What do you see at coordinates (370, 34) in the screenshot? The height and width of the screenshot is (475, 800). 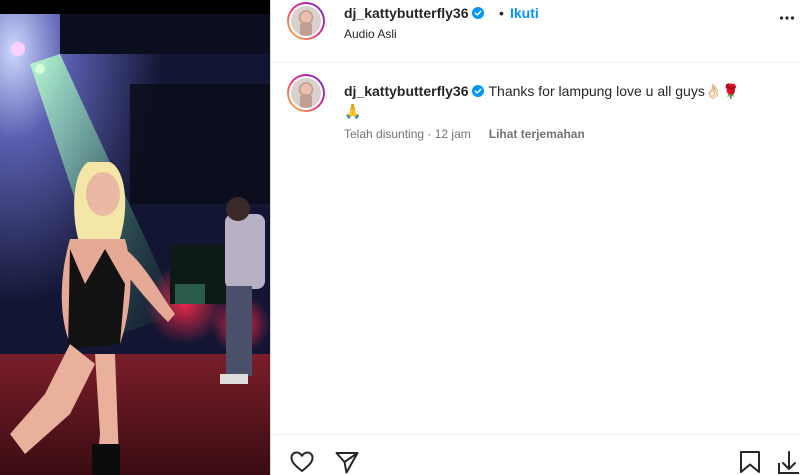 I see `audio-label: Audio Asli` at bounding box center [370, 34].